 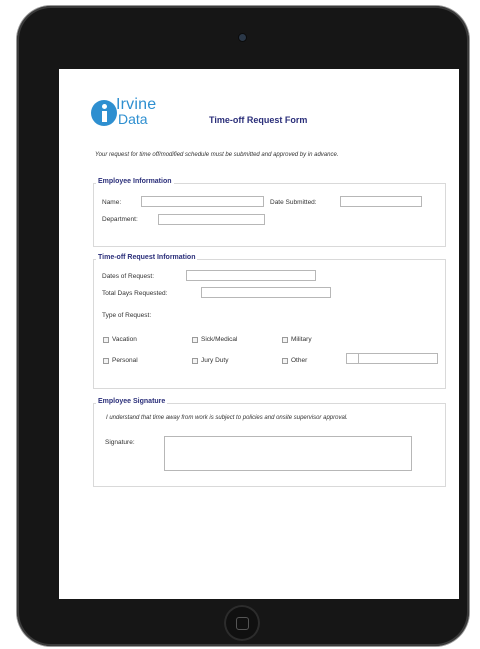 What do you see at coordinates (133, 119) in the screenshot?
I see `logo-text-line2: Data` at bounding box center [133, 119].